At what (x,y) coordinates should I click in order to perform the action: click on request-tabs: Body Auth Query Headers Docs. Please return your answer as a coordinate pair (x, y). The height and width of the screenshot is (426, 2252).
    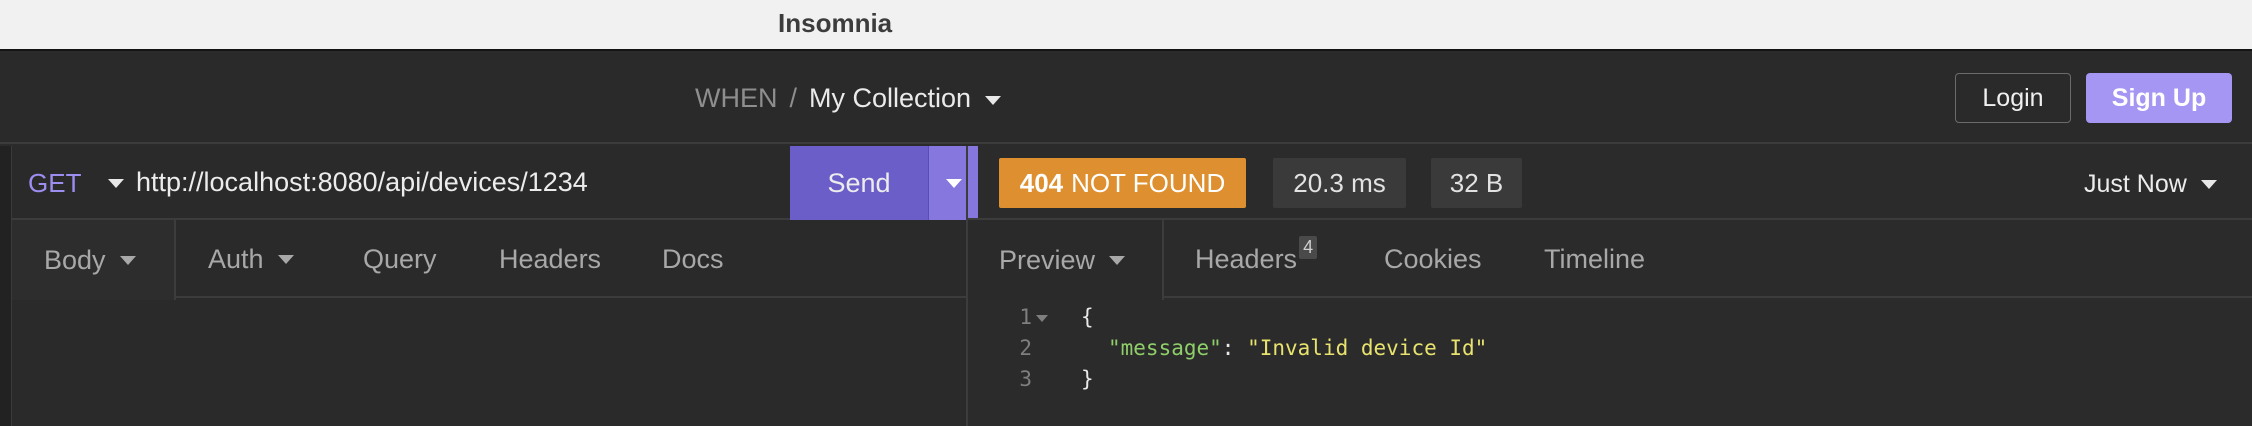
    Looking at the image, I should click on (489, 260).